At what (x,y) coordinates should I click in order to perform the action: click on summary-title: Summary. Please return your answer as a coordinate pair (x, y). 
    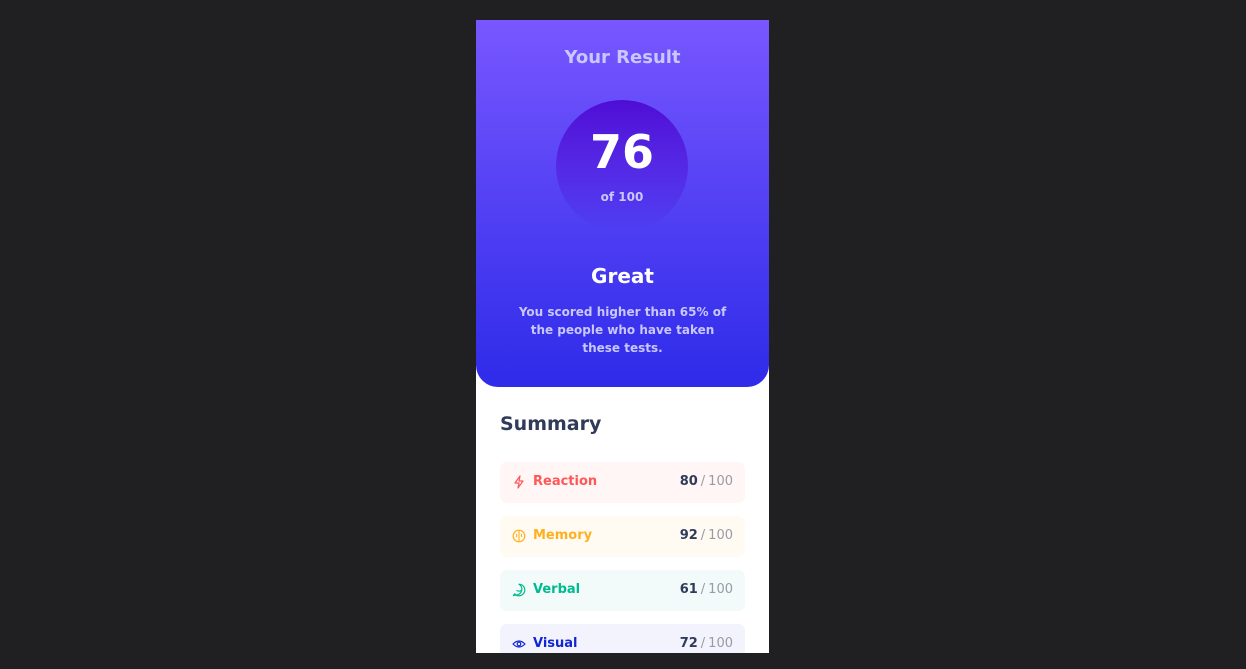
    Looking at the image, I should click on (551, 424).